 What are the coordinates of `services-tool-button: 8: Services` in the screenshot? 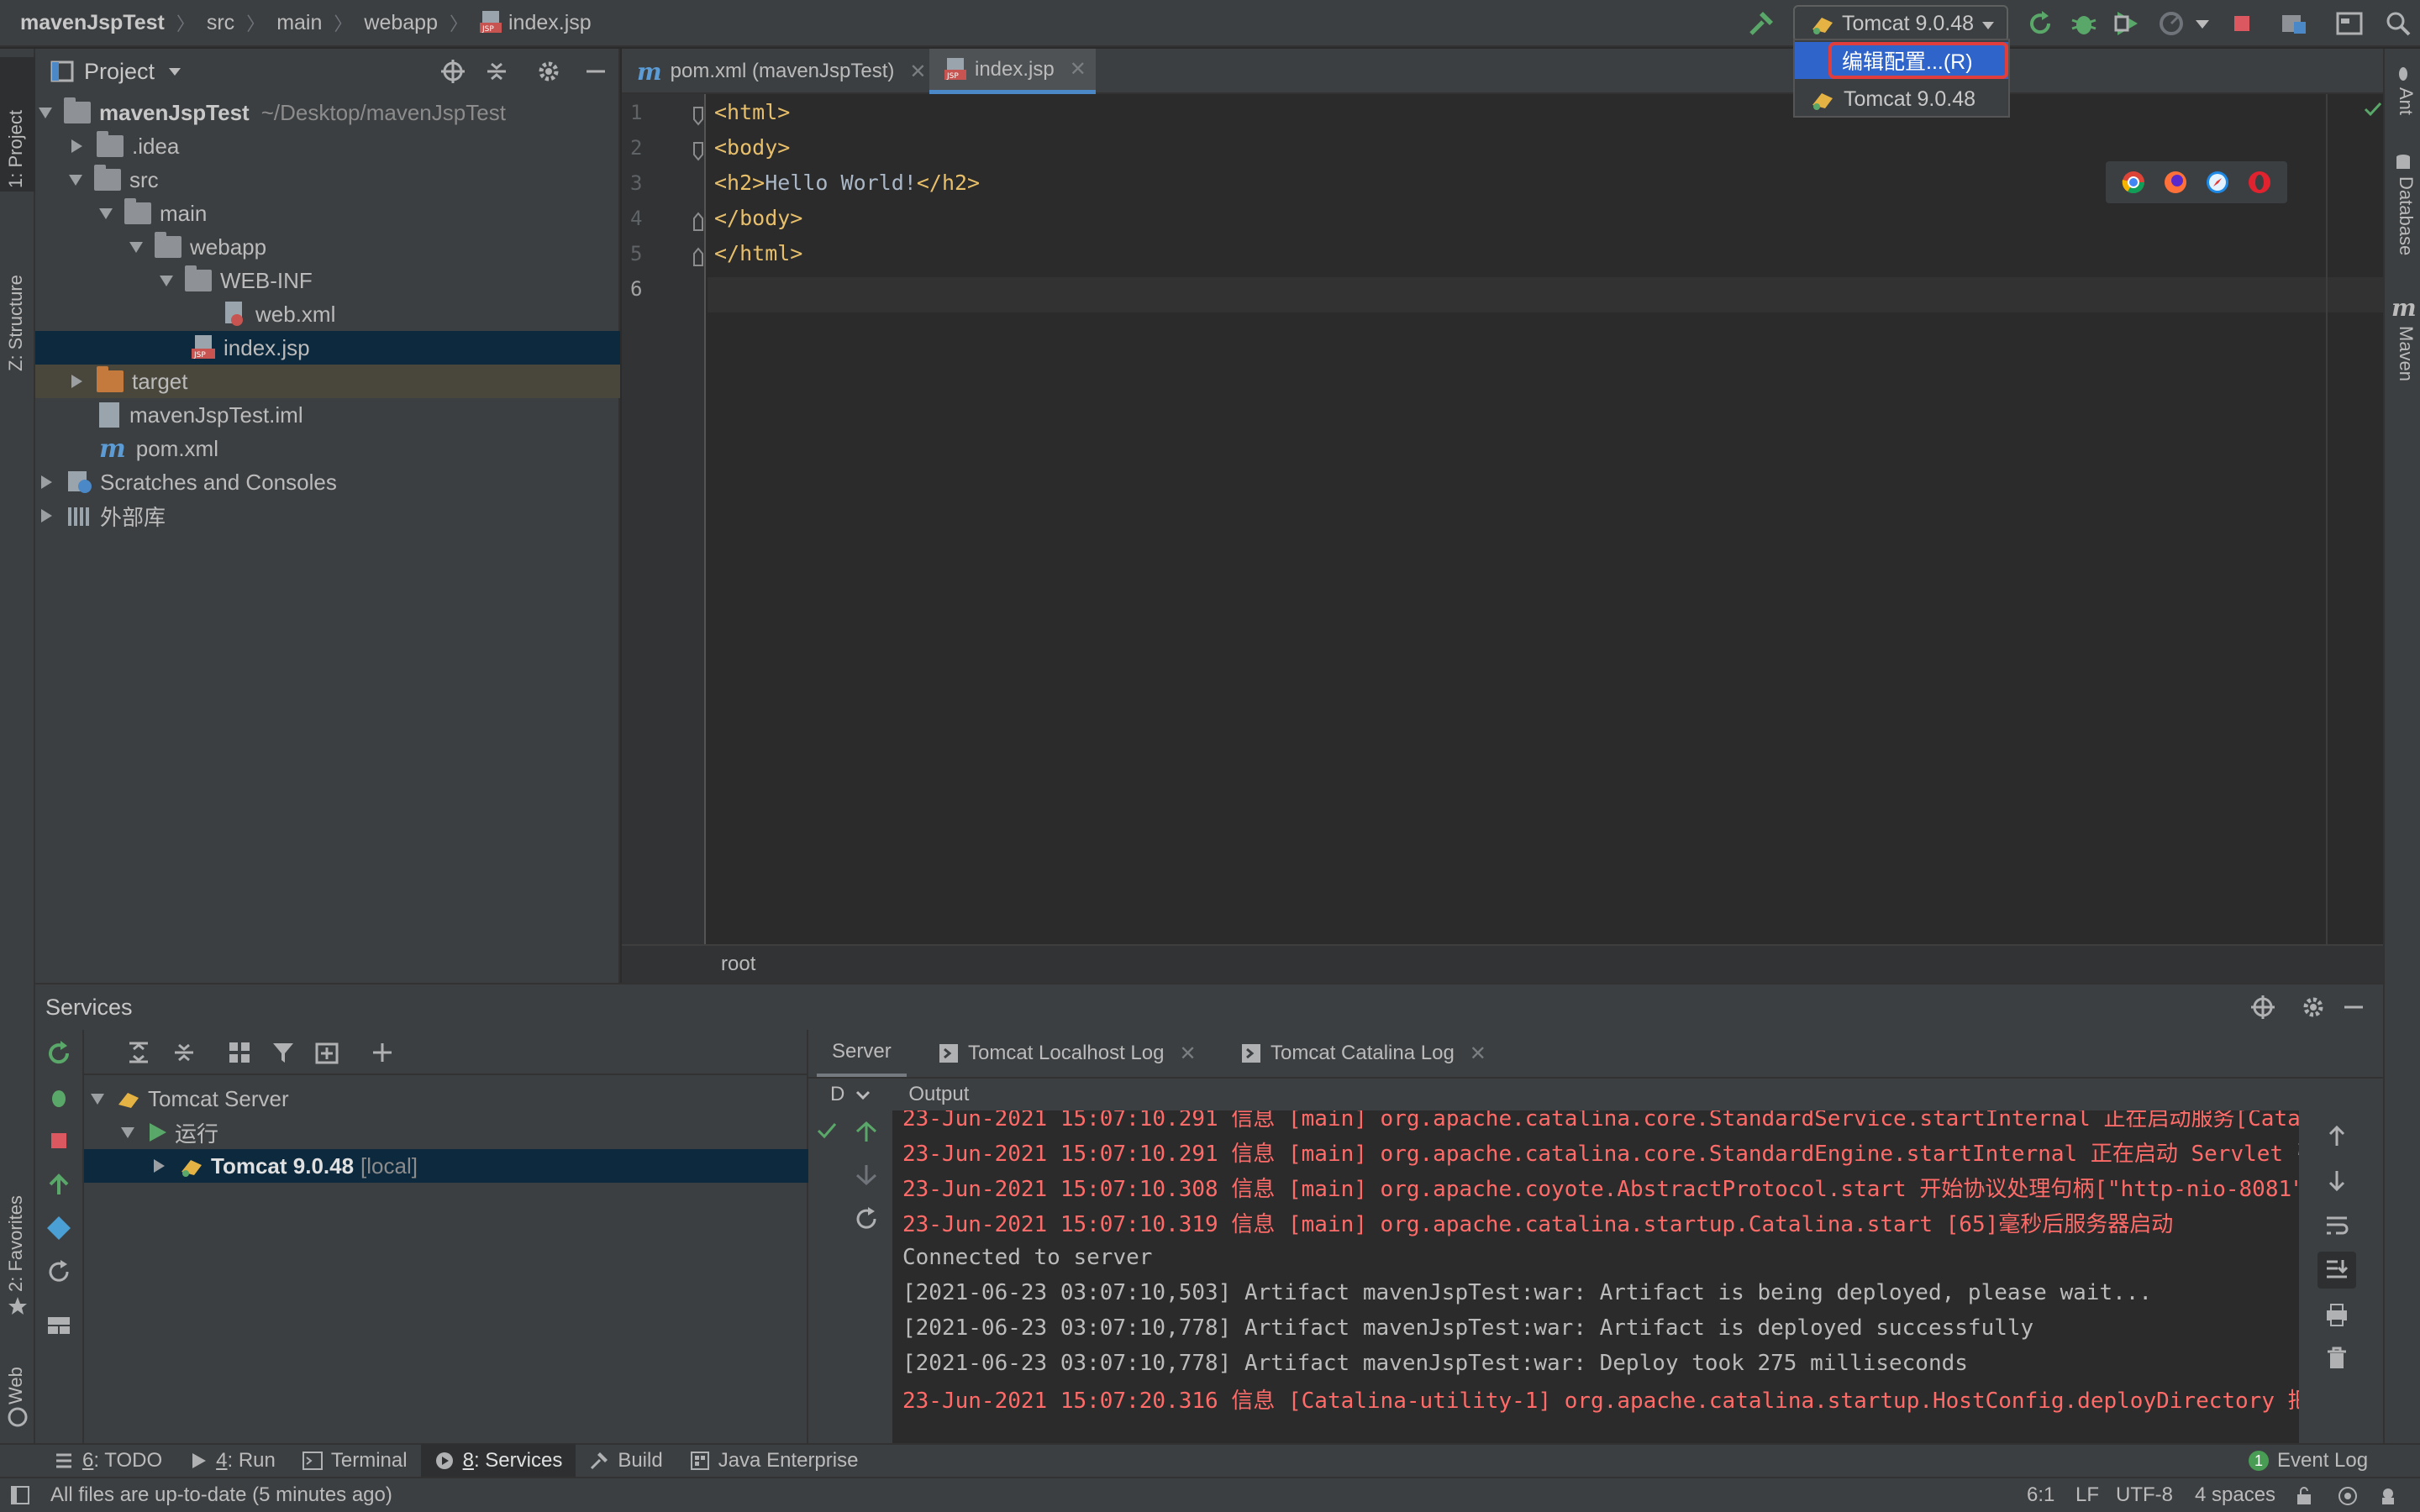 It's located at (498, 1461).